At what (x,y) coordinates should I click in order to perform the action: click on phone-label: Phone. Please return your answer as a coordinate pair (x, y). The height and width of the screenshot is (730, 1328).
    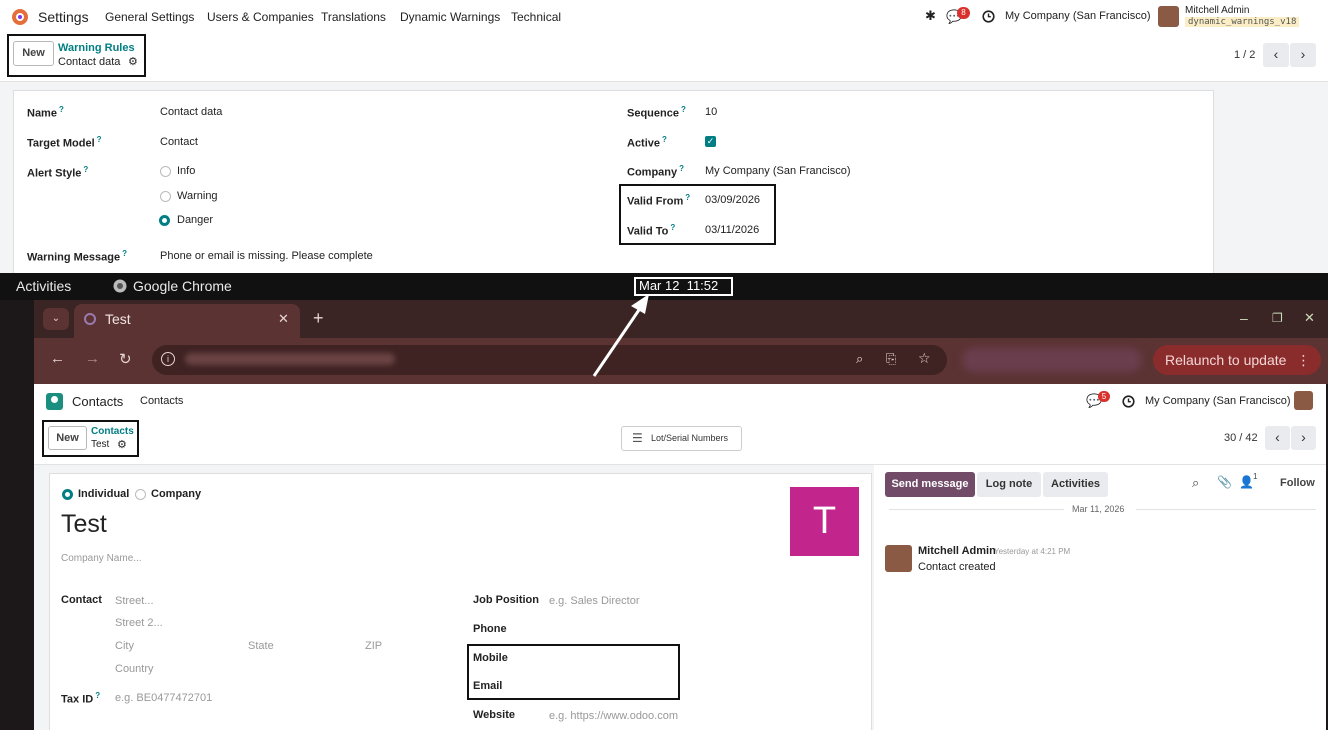
    Looking at the image, I should click on (490, 629).